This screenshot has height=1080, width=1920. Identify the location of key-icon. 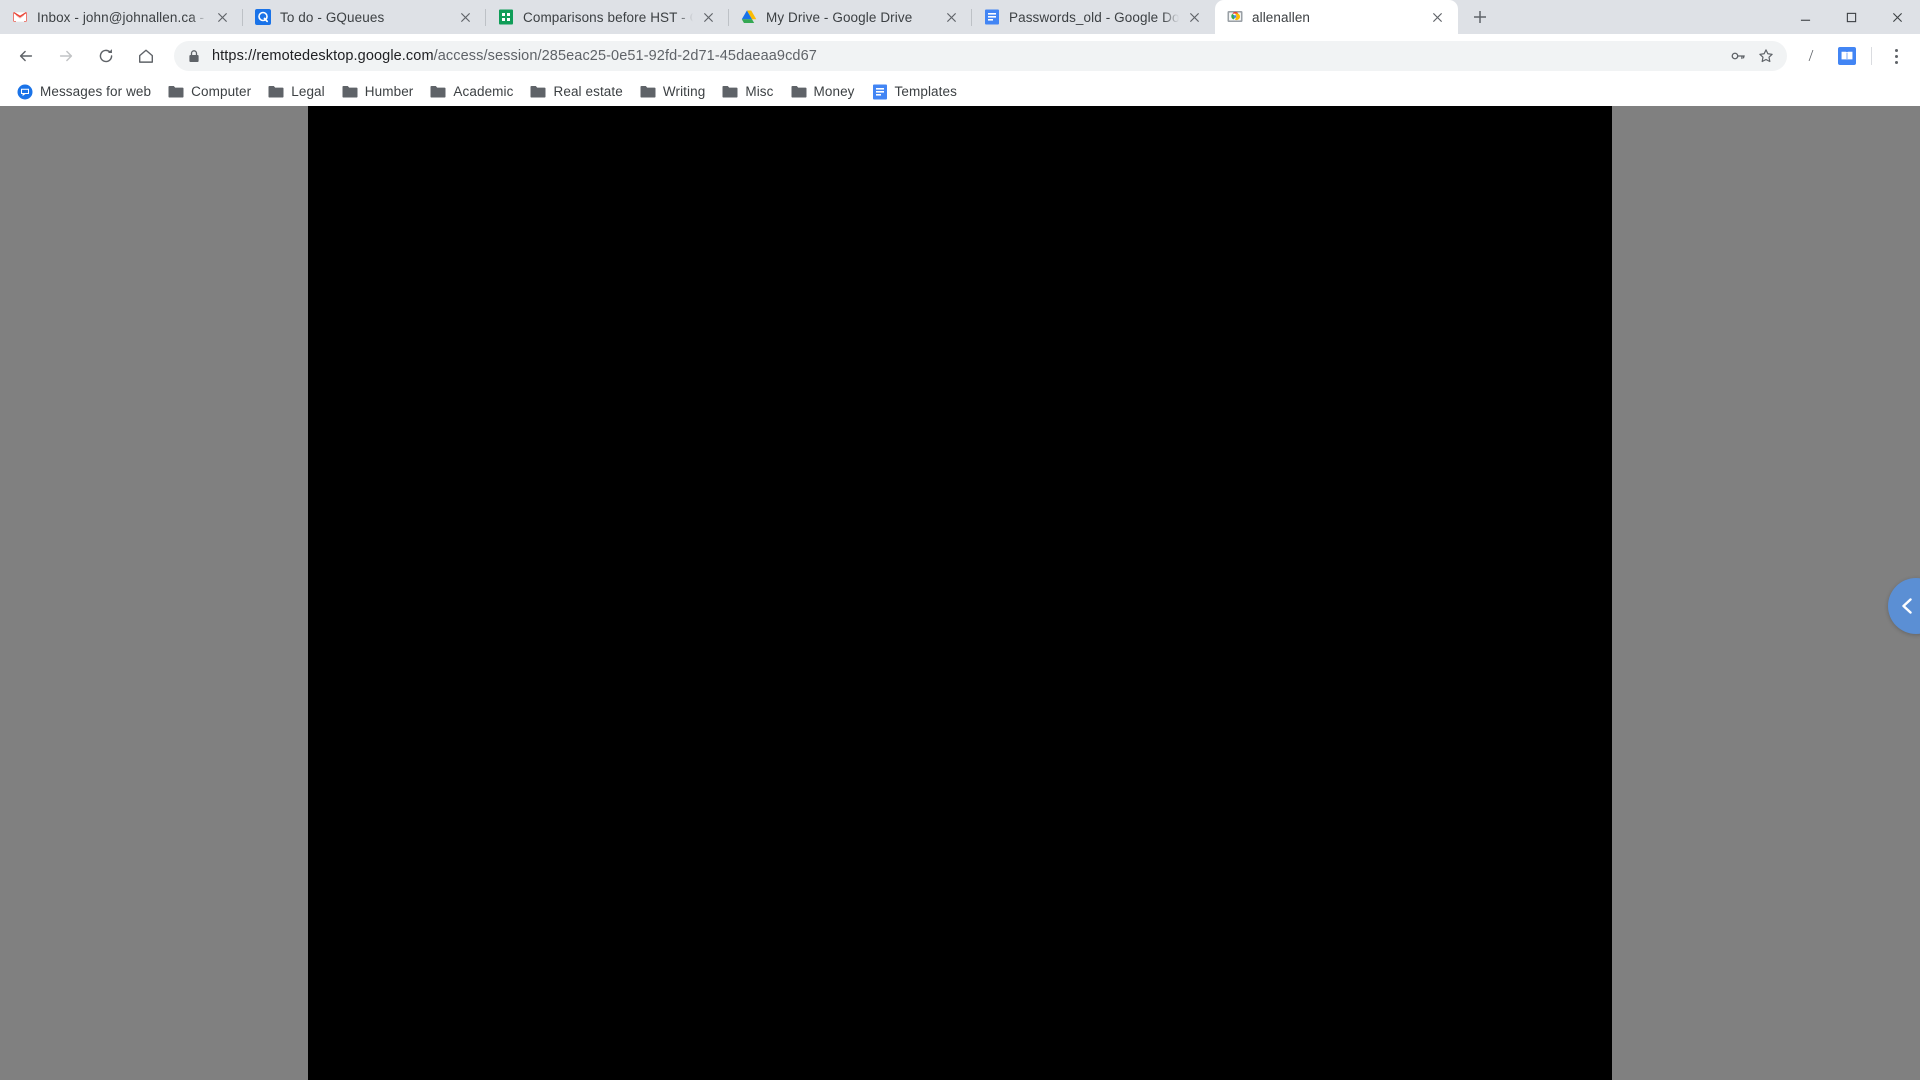
(1738, 56).